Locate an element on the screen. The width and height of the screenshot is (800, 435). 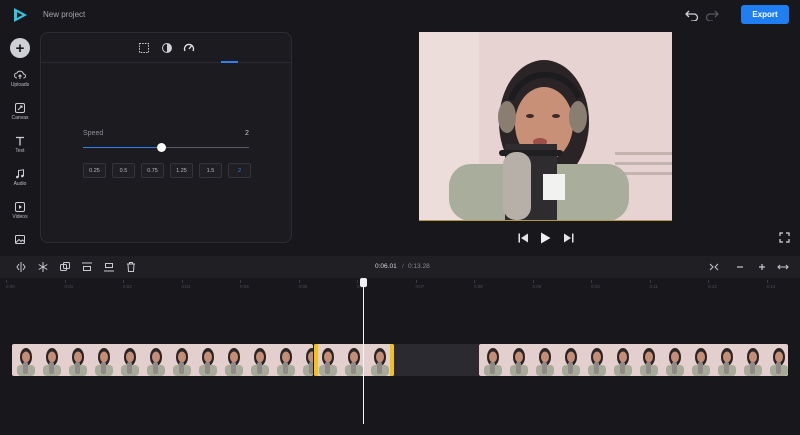
ruler-tick-label: 0:00 is located at coordinates (10, 284).